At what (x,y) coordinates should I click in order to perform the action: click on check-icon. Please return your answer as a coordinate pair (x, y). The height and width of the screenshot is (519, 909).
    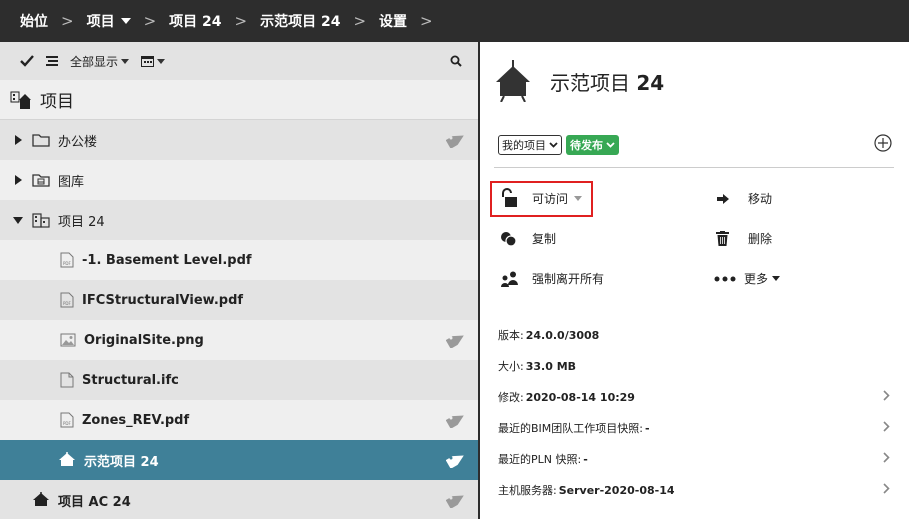
    Looking at the image, I should click on (27, 61).